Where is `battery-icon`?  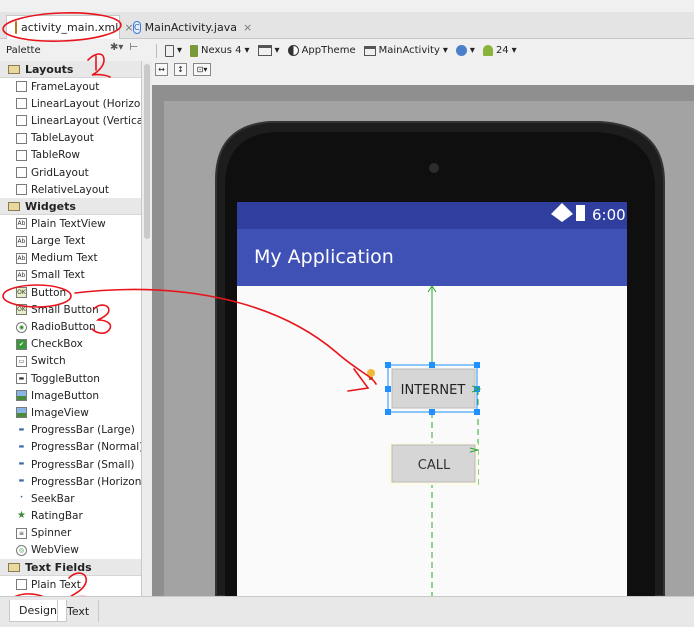 battery-icon is located at coordinates (580, 213).